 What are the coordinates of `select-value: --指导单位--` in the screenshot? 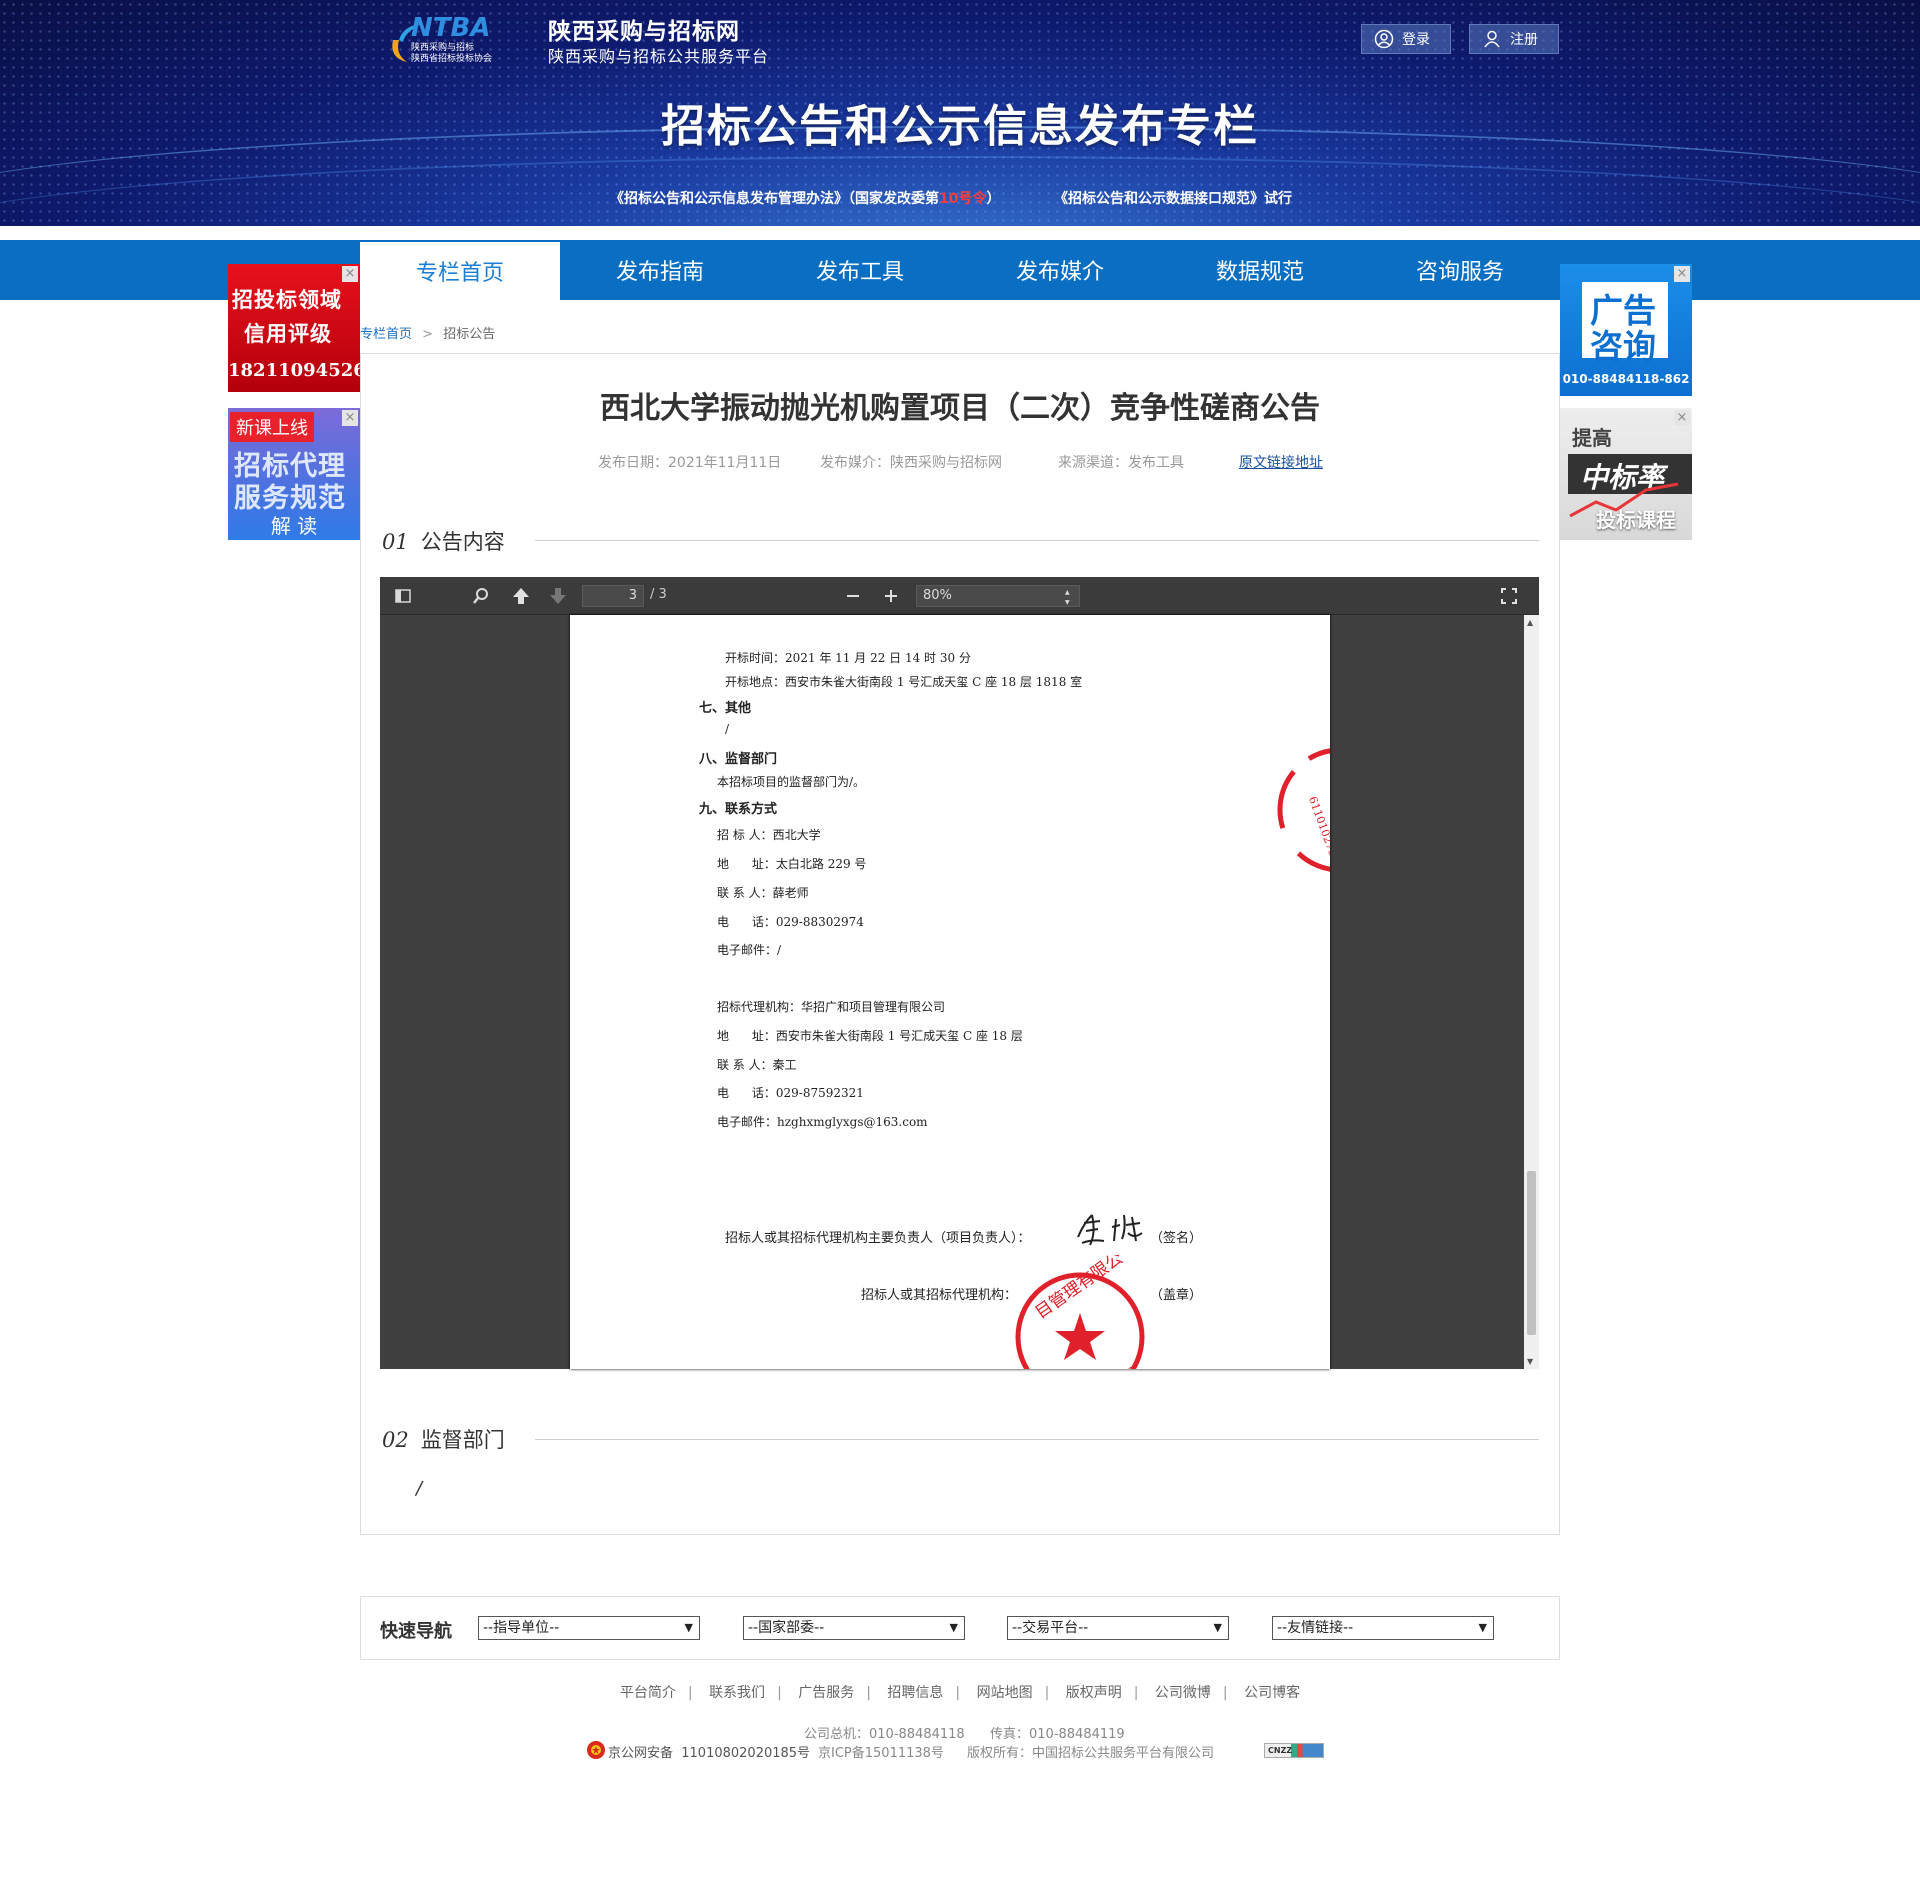 It's located at (521, 1628).